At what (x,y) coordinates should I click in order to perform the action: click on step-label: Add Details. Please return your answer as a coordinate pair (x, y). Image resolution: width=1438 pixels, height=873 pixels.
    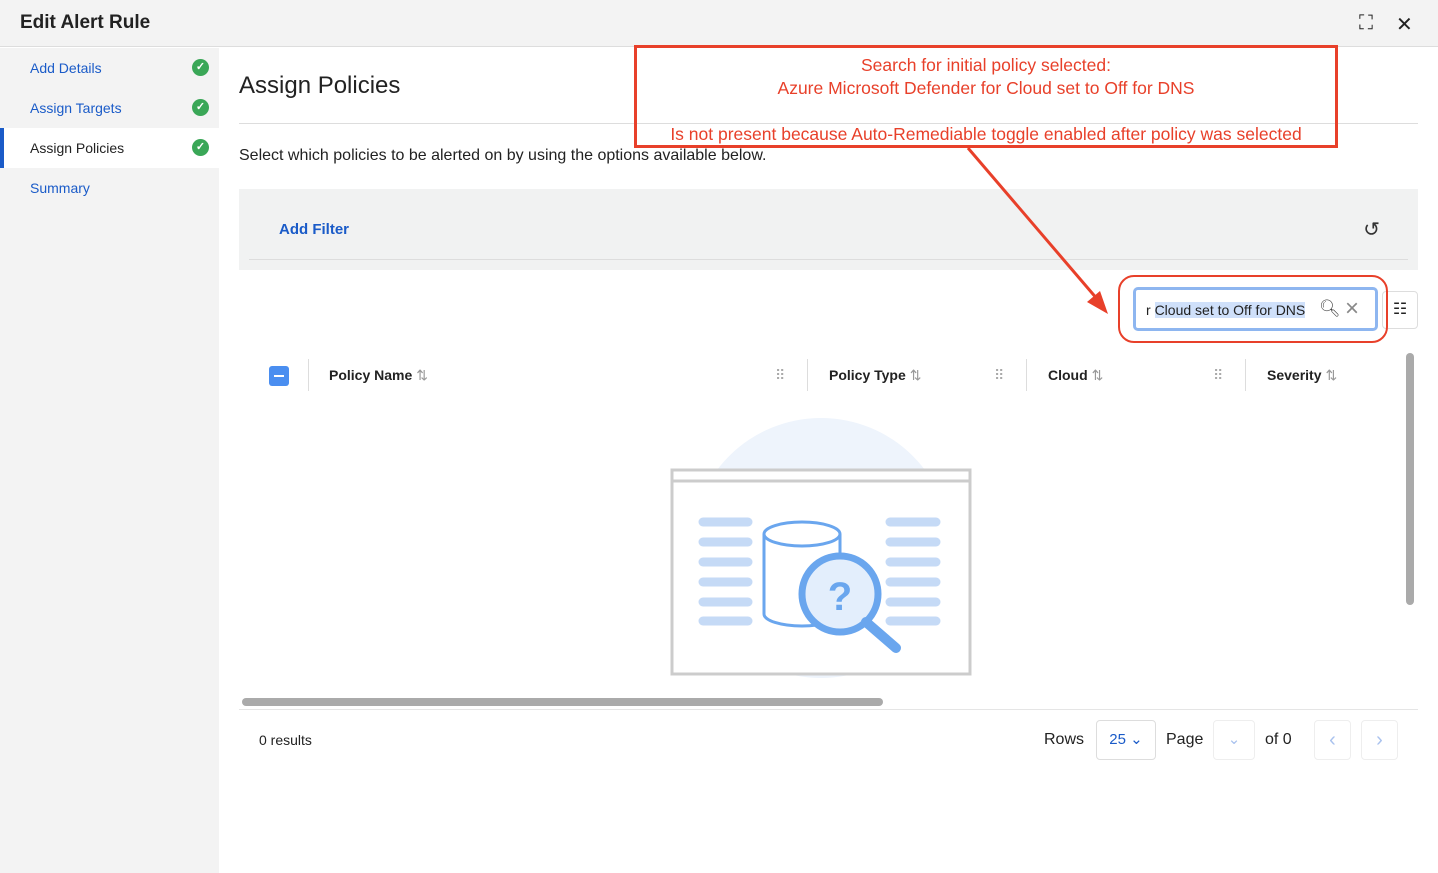
    Looking at the image, I should click on (66, 68).